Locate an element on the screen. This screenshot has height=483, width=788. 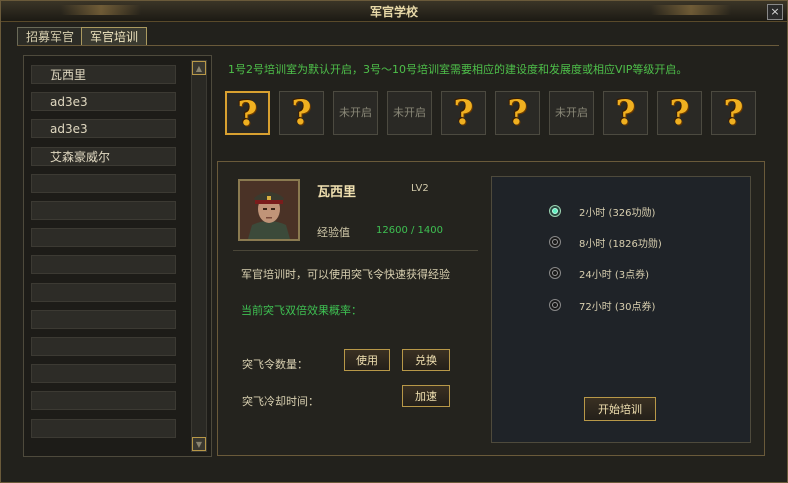
officer-portrait-image is located at coordinates (269, 210).